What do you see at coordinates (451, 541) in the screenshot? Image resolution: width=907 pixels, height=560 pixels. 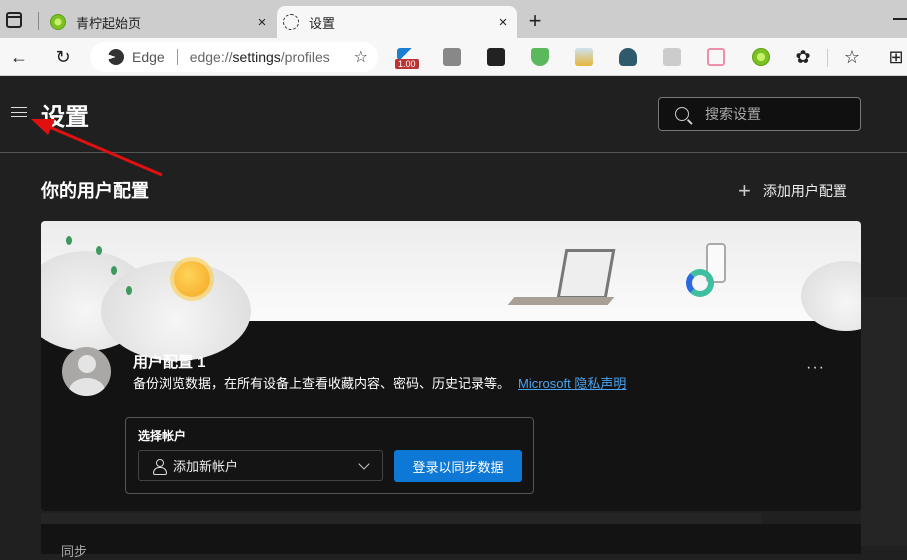 I see `sync-card: 同步` at bounding box center [451, 541].